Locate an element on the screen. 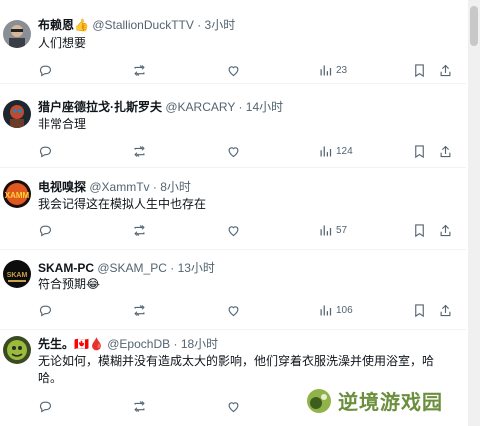 This screenshot has height=426, width=480. reply-text: 无论如何，模糊并没有造成太大的影响，他们穿着衣服洗澡并使用浴室，哈哈。 is located at coordinates (236, 369).